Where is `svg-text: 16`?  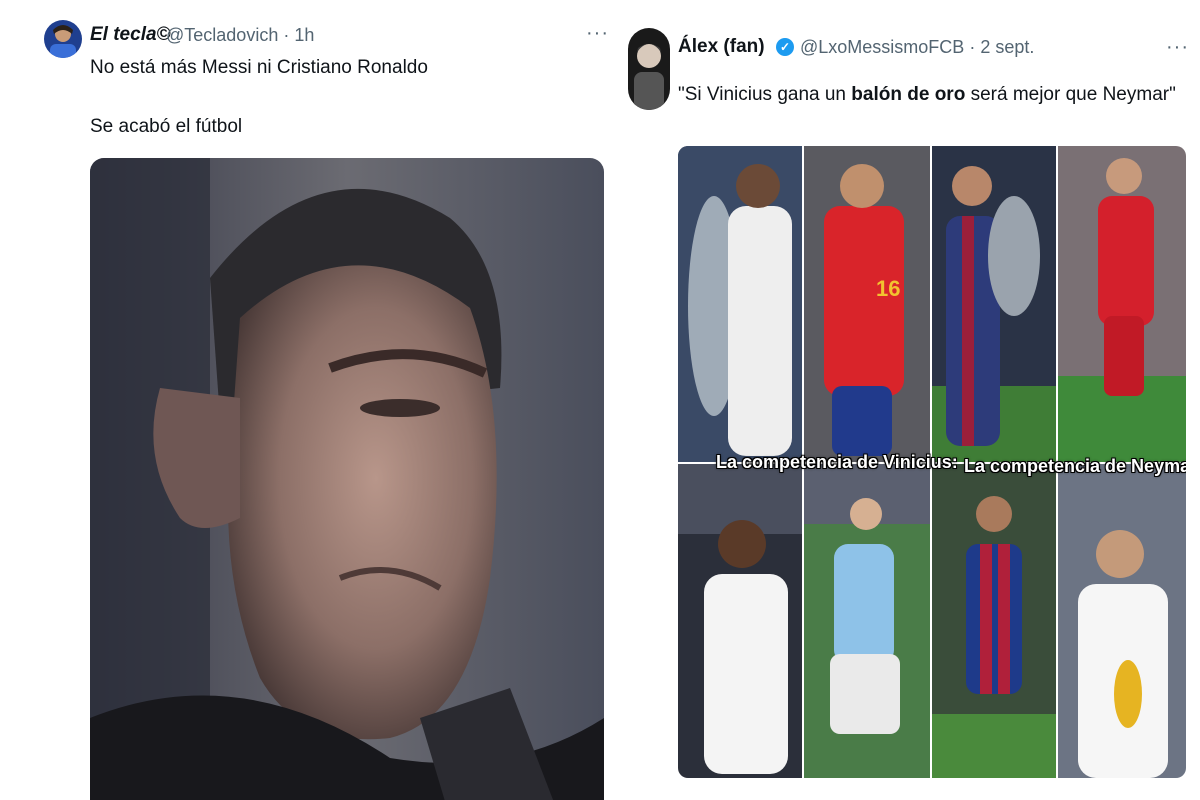 svg-text: 16 is located at coordinates (888, 288).